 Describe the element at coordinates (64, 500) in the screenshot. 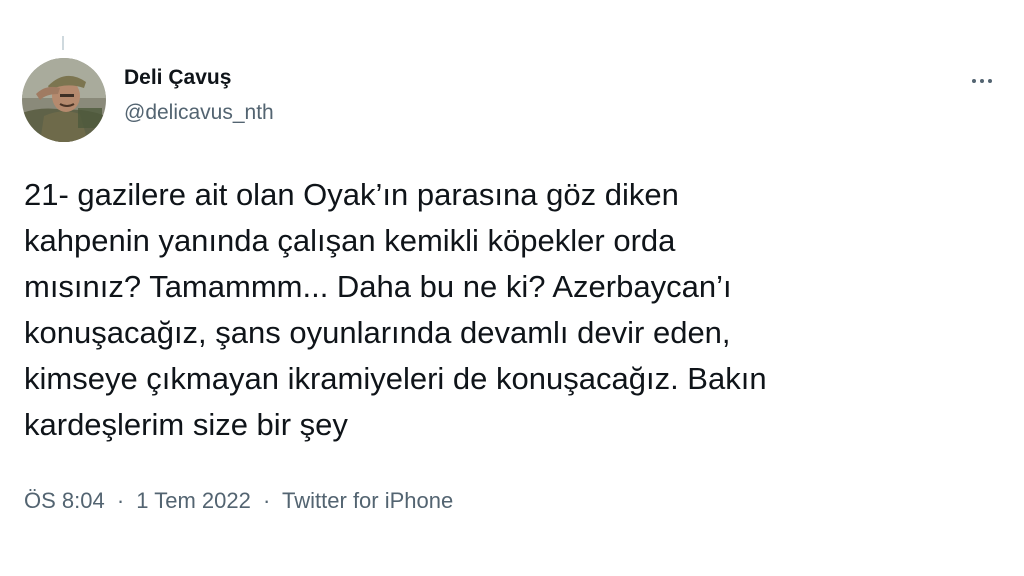

I see `tweet-time-link: ÖS 8:04` at that location.